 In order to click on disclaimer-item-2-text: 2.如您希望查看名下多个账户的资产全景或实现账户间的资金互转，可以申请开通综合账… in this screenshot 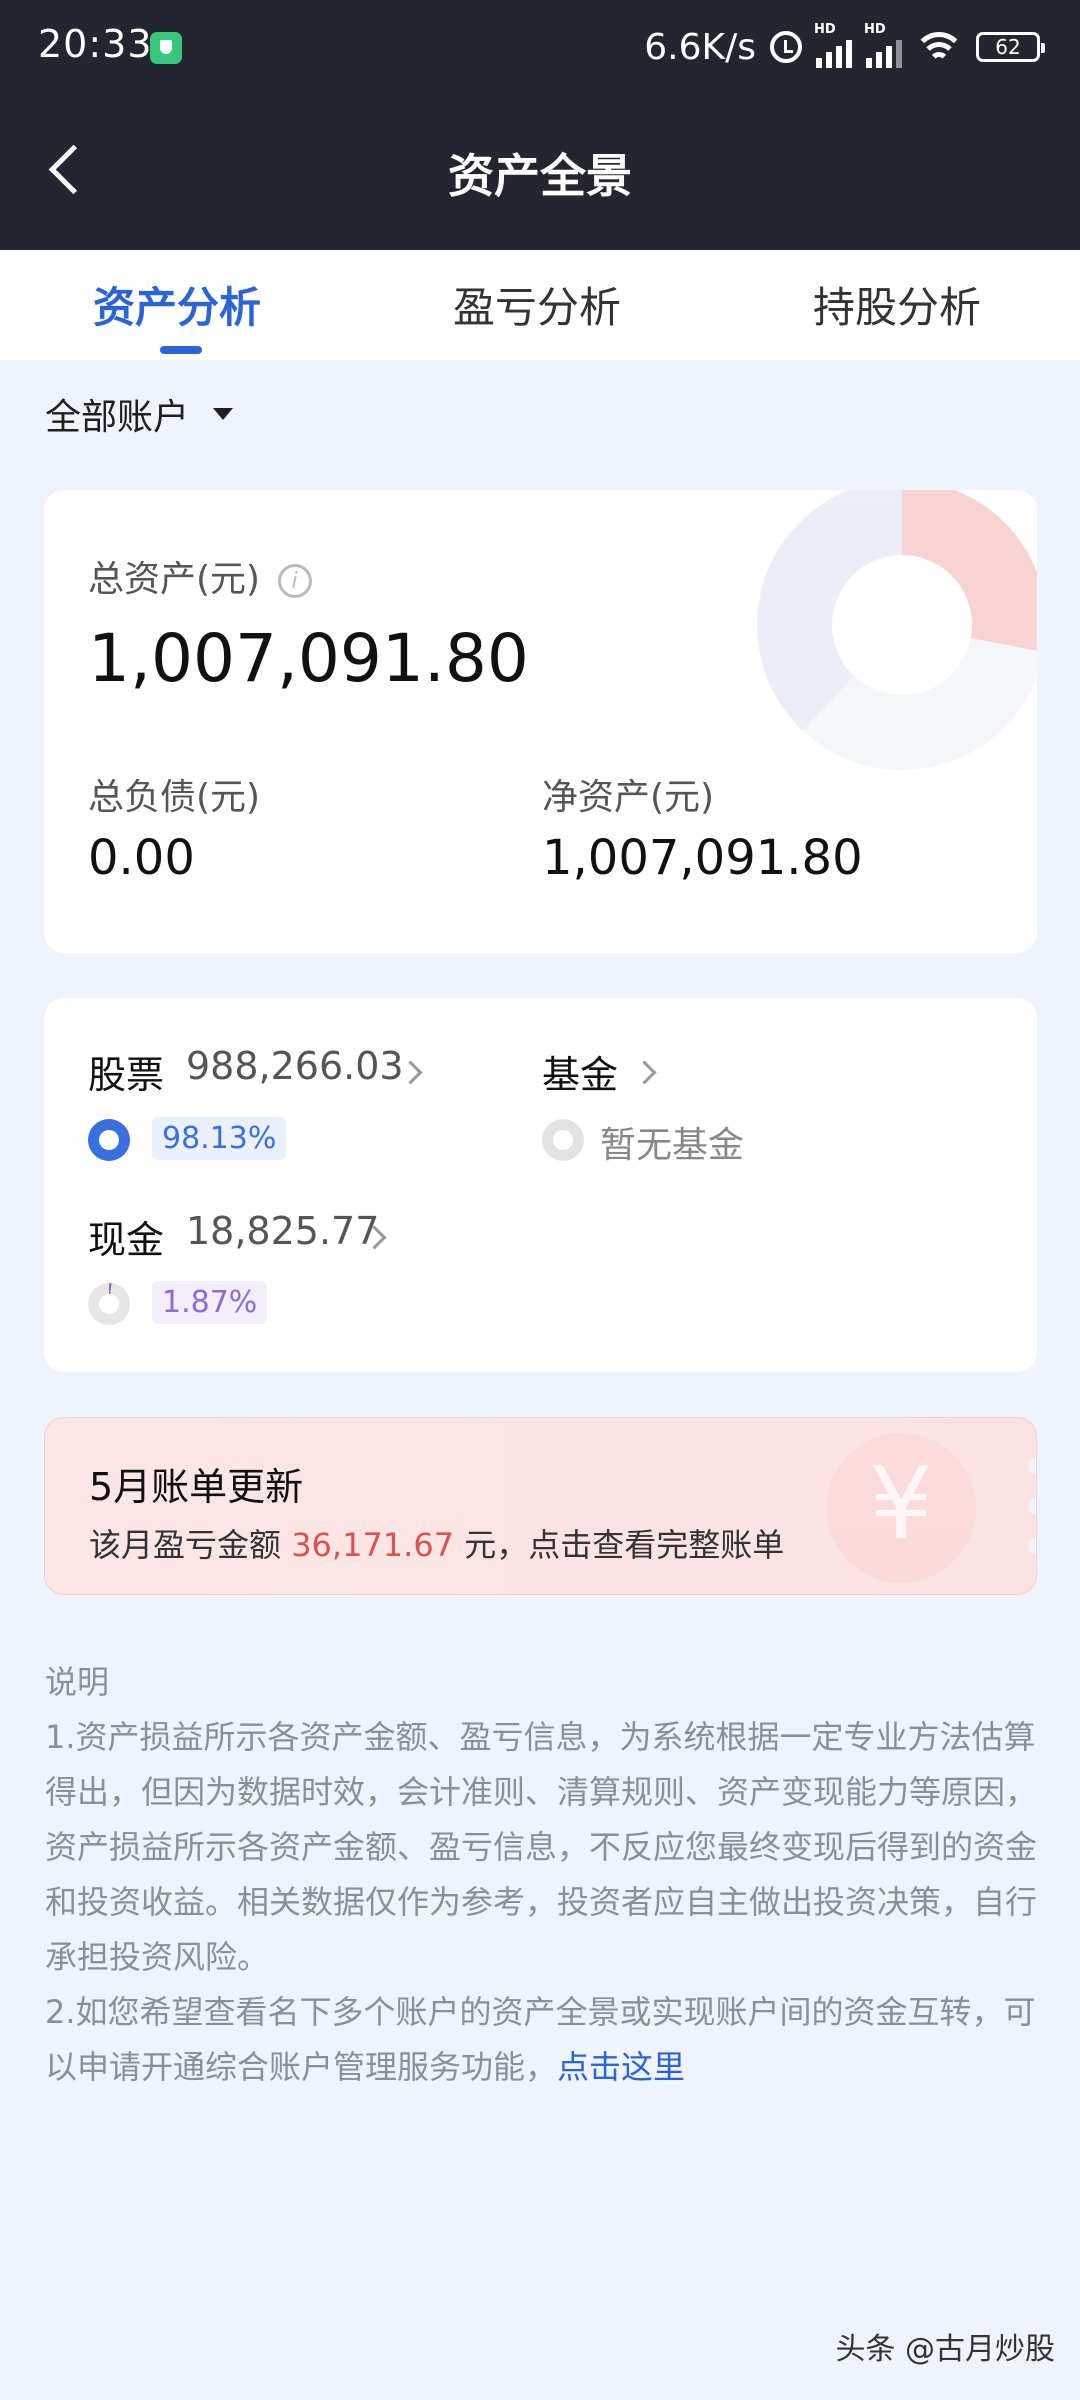, I will do `click(540, 2039)`.